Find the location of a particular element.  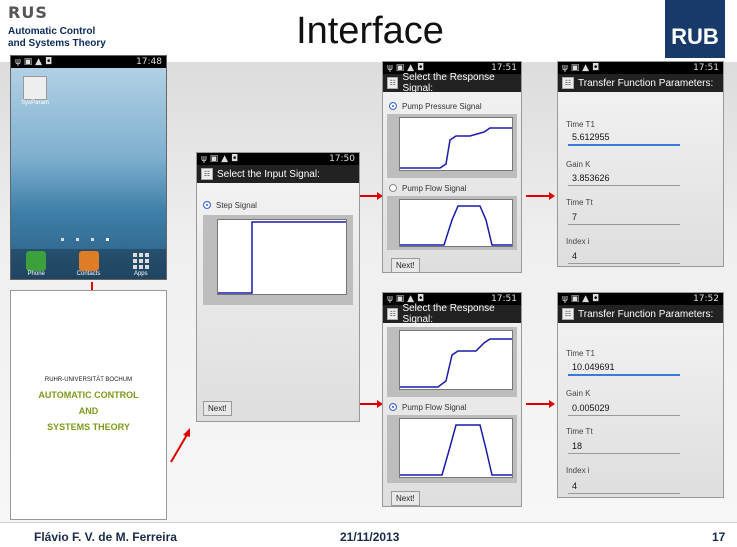

step-signal-radio: Step Signal is located at coordinates (278, 205).